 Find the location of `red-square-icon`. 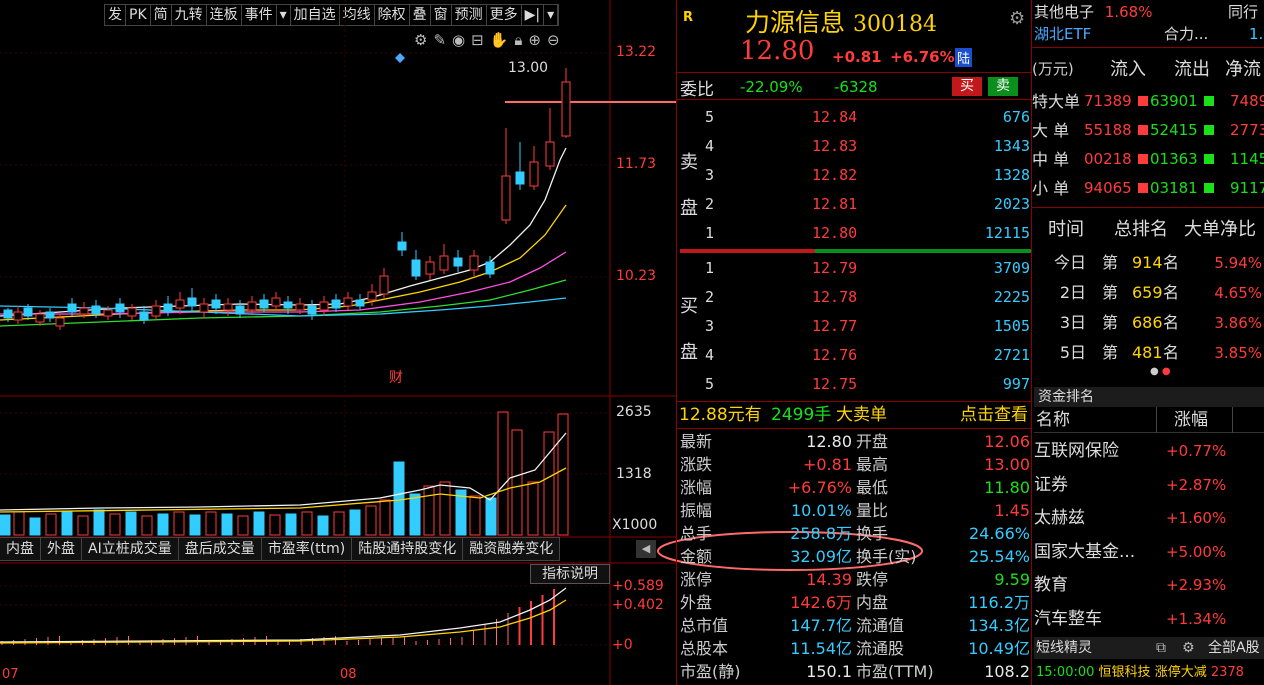

red-square-icon is located at coordinates (1143, 159).